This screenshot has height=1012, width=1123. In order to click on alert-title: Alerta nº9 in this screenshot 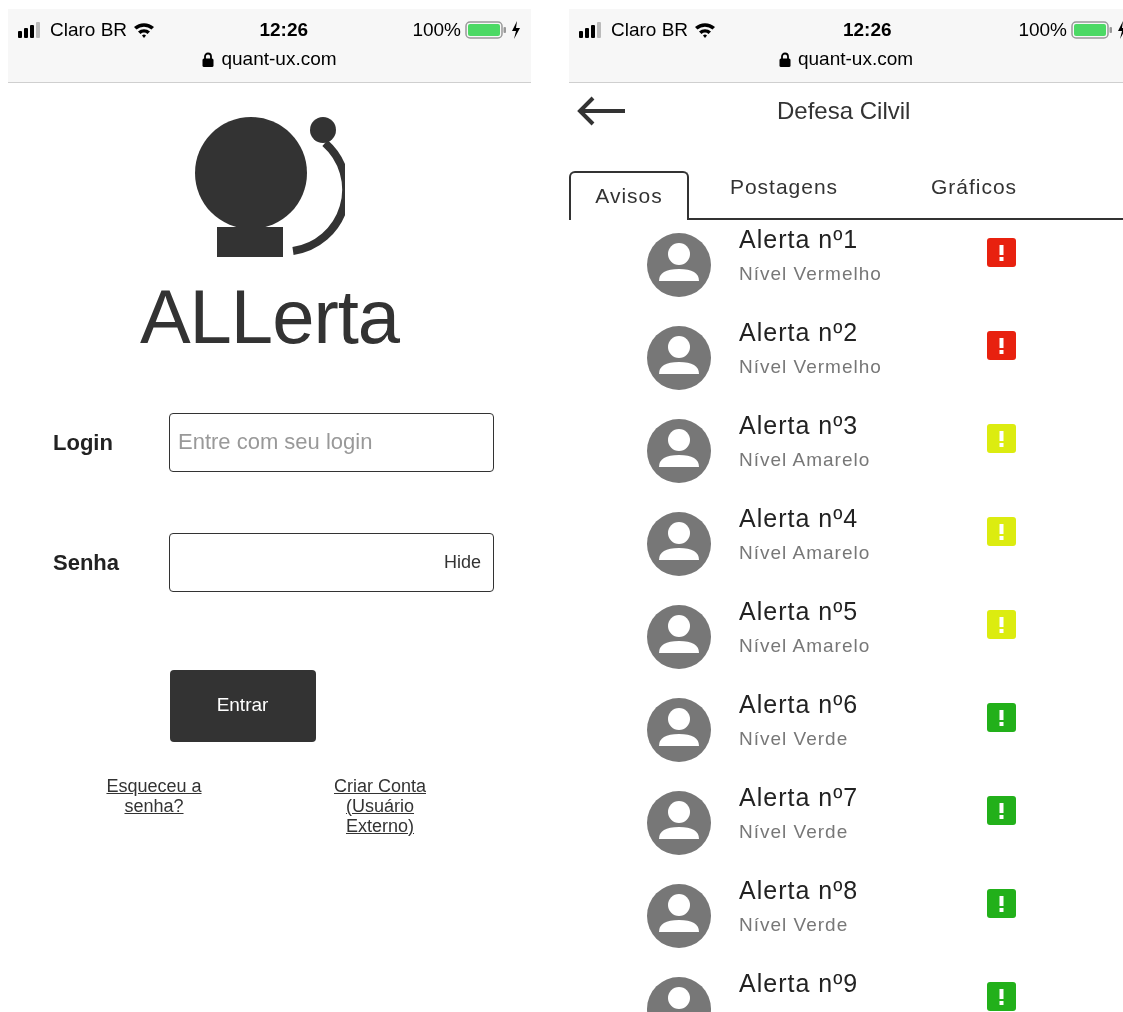, I will do `click(799, 983)`.